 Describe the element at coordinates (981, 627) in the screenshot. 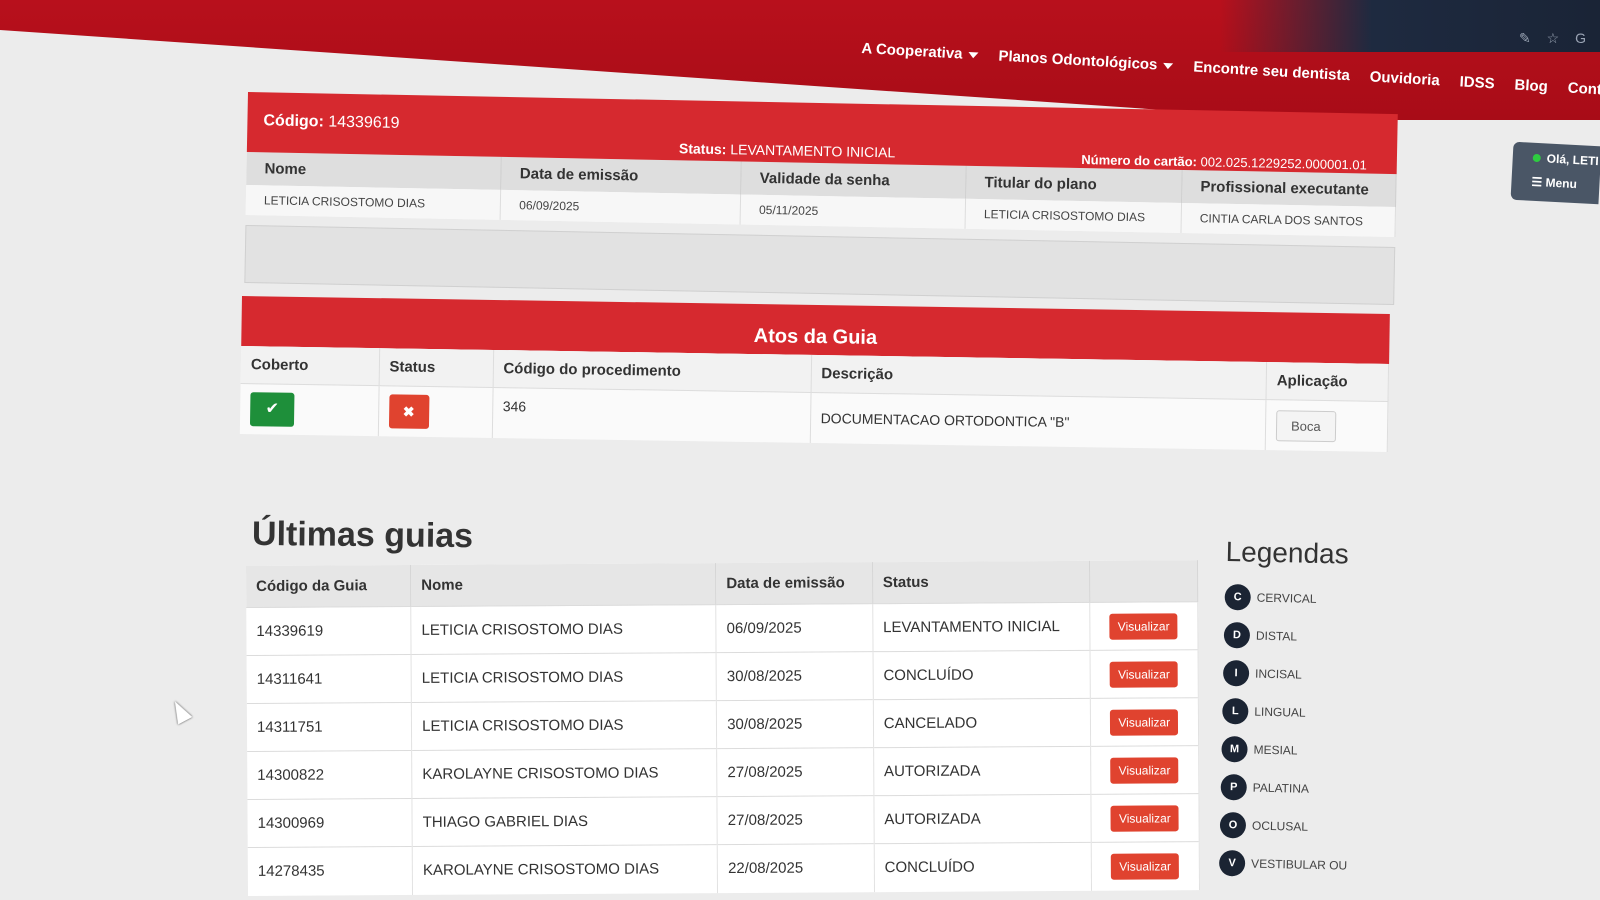

I see `guia-status: LEVANTAMENTO INICIAL` at that location.